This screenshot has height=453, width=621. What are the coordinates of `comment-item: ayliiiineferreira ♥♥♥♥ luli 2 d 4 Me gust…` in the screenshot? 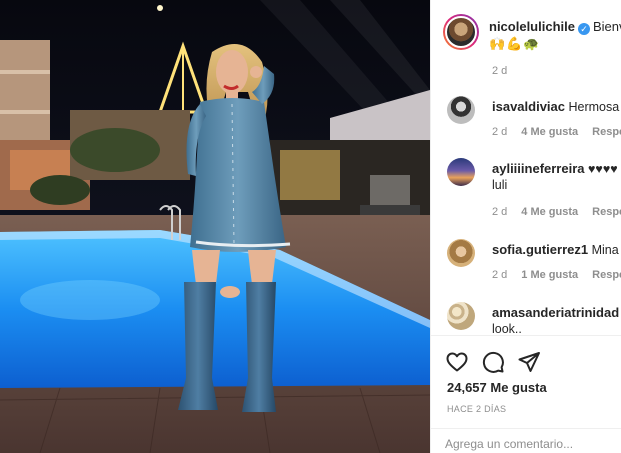 It's located at (526, 189).